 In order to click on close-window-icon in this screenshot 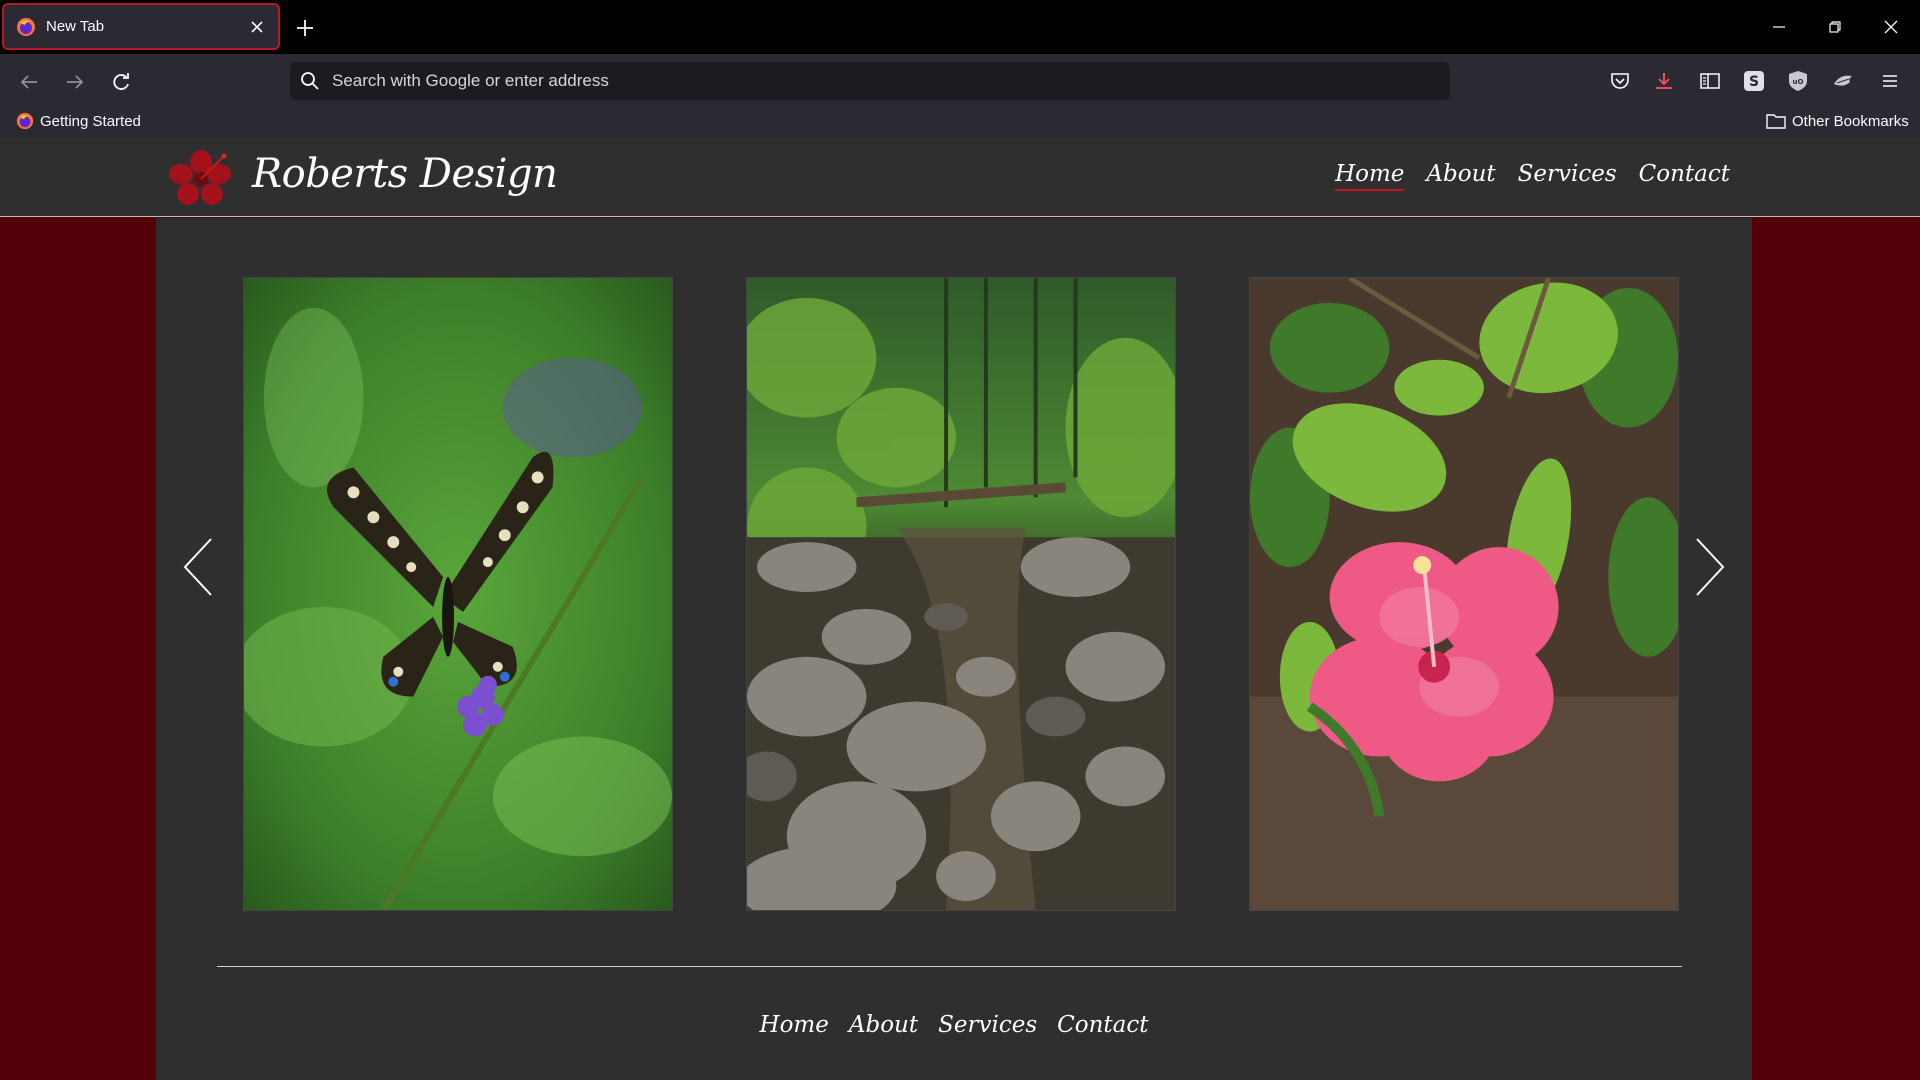, I will do `click(1891, 27)`.